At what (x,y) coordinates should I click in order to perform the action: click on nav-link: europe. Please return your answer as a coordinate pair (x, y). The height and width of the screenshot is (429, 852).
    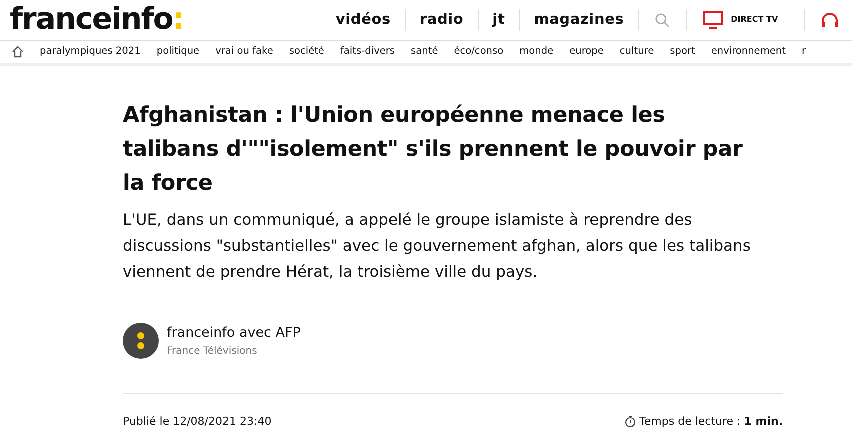
    Looking at the image, I should click on (587, 52).